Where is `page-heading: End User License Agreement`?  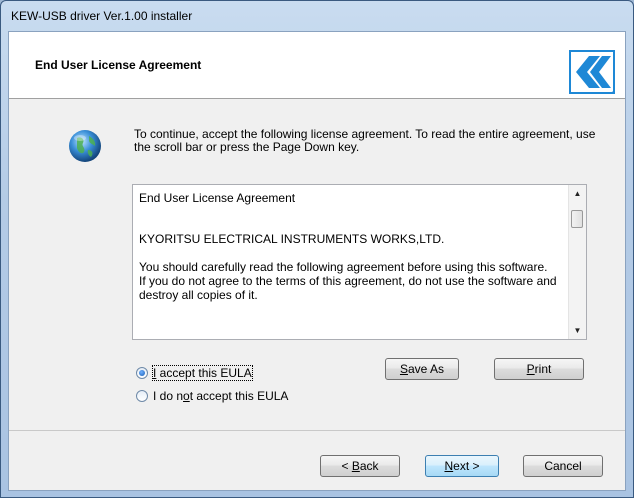 page-heading: End User License Agreement is located at coordinates (118, 65).